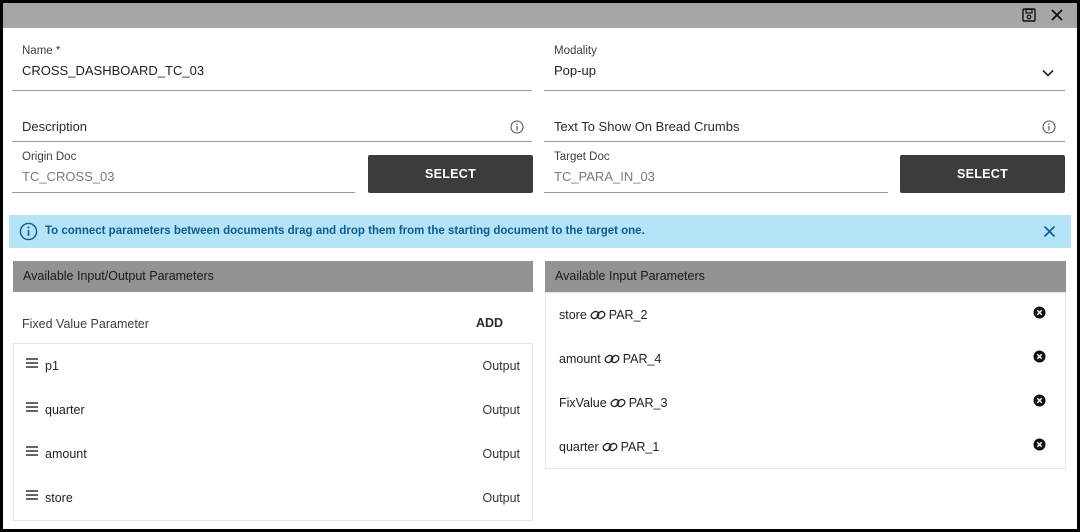  What do you see at coordinates (647, 126) in the screenshot?
I see `breadcrumbs-placeholder: Text To Show On Bread Crumbs` at bounding box center [647, 126].